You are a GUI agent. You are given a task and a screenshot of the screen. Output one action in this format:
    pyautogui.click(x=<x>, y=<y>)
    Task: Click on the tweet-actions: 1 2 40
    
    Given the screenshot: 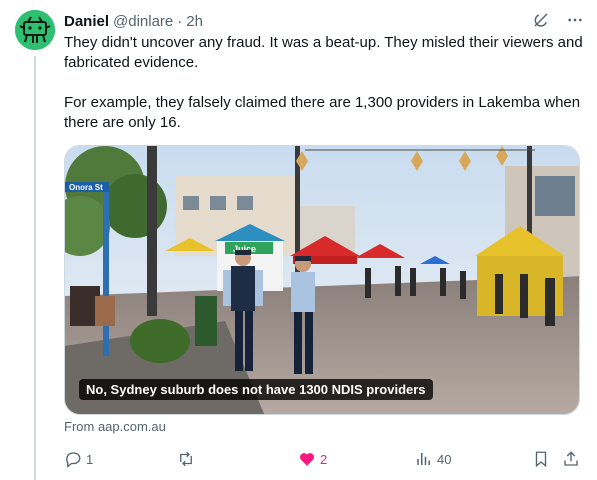 What is the action you would take?
    pyautogui.click(x=324, y=459)
    